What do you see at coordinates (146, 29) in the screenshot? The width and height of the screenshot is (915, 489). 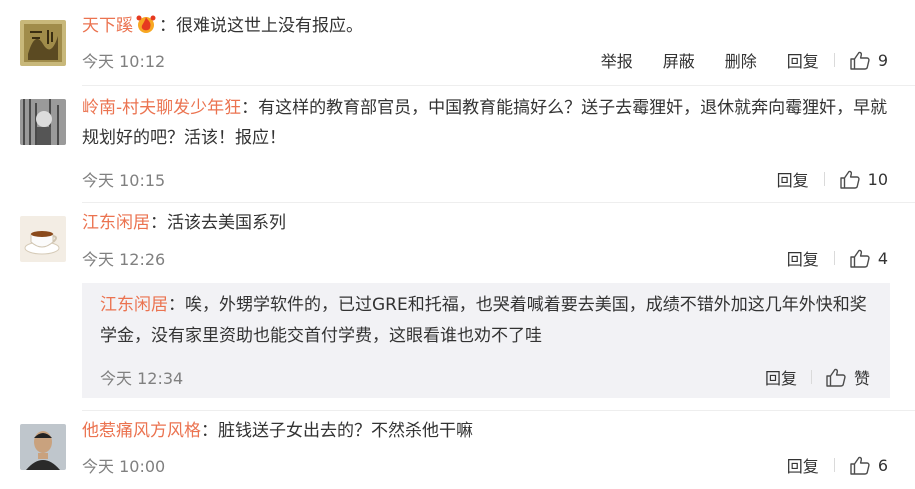 I see `fire-badge-icon` at bounding box center [146, 29].